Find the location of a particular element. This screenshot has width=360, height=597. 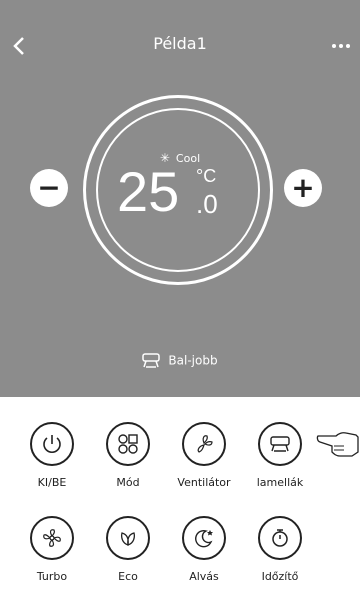

turbo-fan-icon is located at coordinates (52, 538).